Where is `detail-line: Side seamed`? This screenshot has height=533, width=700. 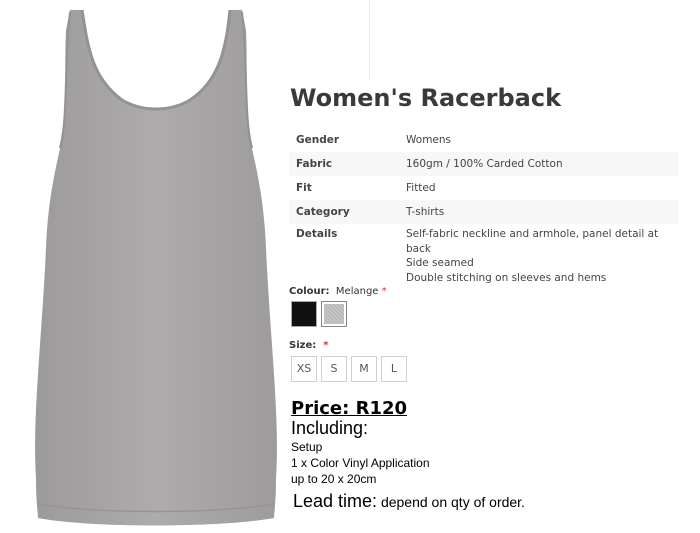 detail-line: Side seamed is located at coordinates (440, 263).